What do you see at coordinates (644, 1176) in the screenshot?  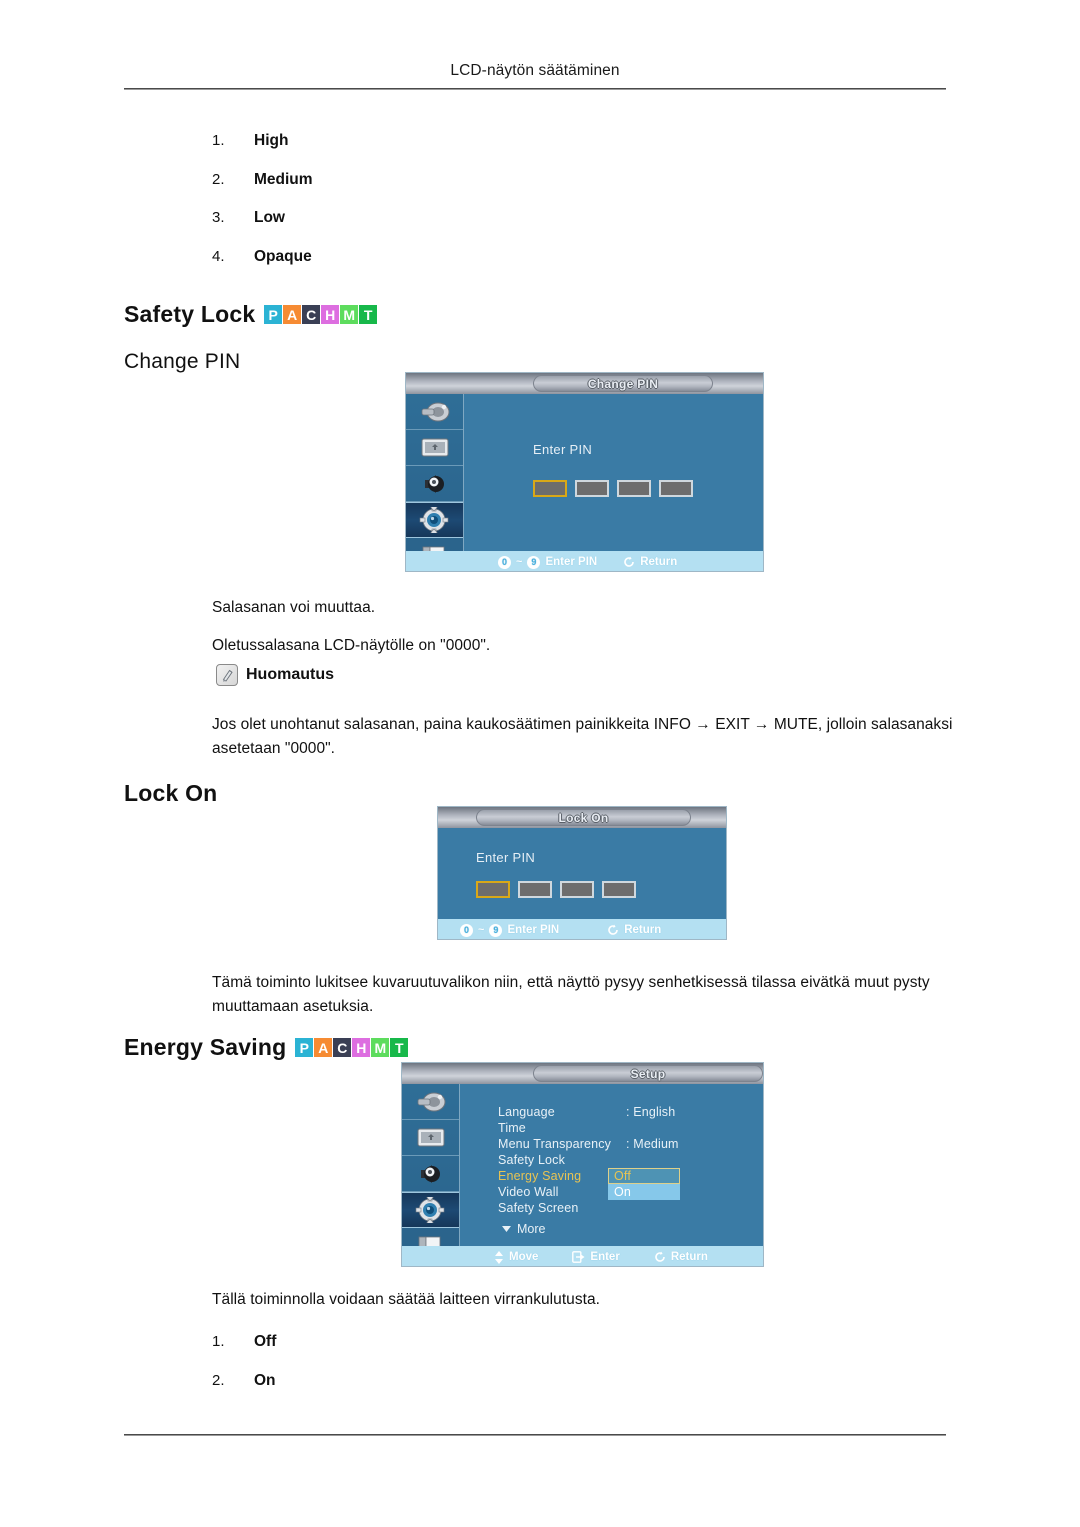 I see `dropdown-option-off: Off` at bounding box center [644, 1176].